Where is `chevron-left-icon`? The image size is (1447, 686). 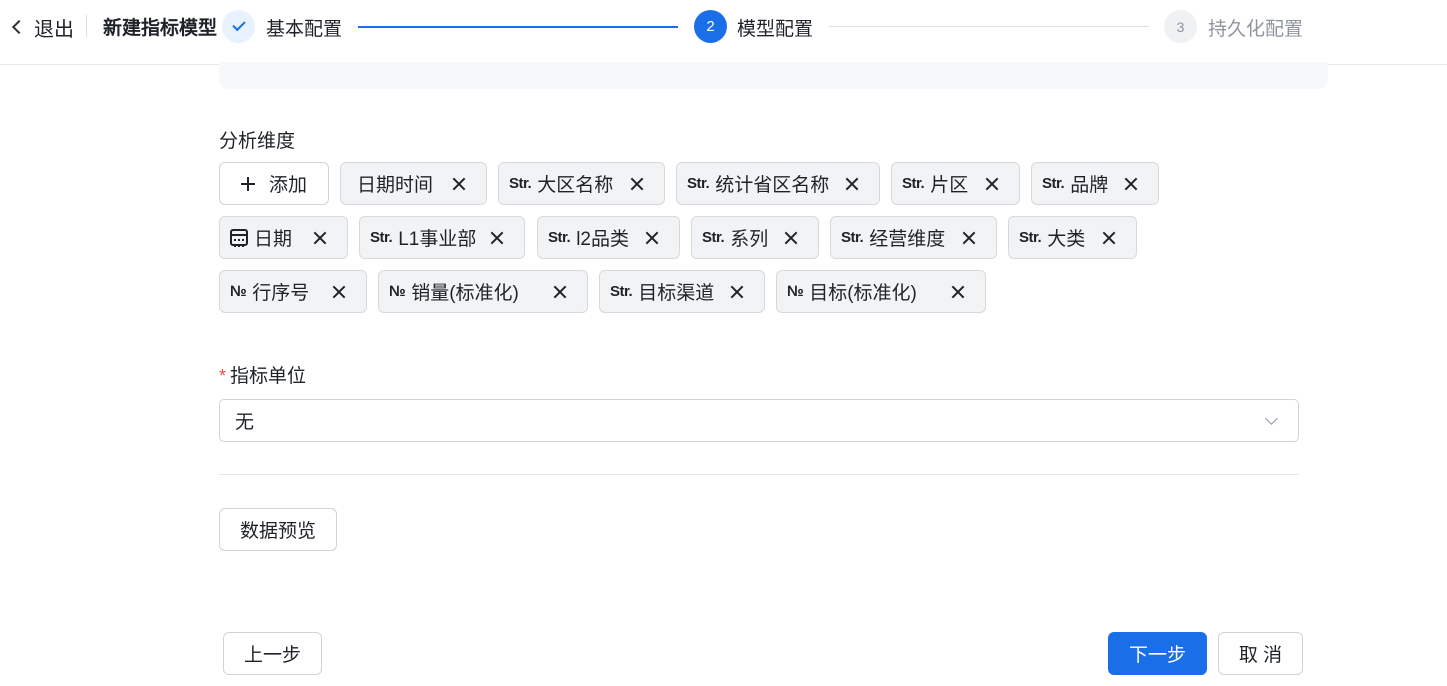
chevron-left-icon is located at coordinates (19, 27).